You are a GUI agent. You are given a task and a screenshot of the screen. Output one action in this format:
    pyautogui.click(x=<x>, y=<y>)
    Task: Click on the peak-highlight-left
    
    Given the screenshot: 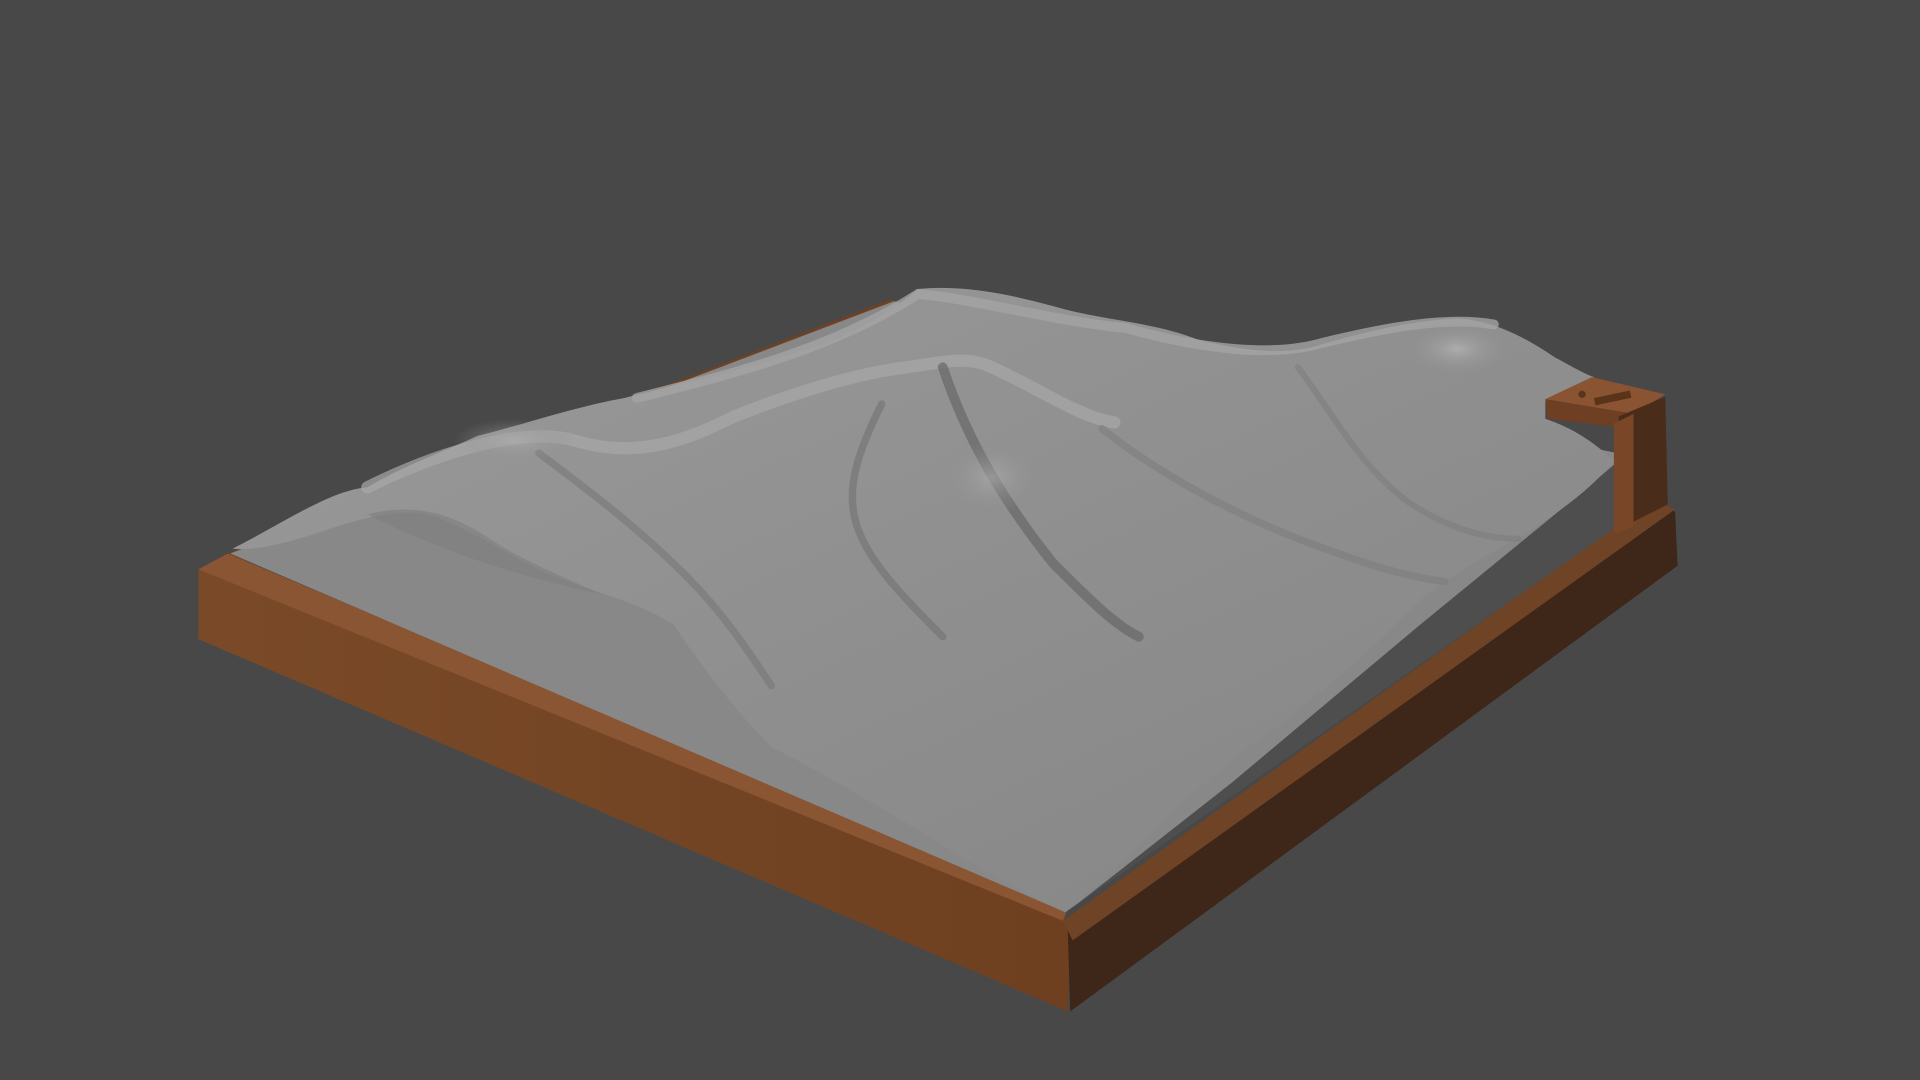 What is the action you would take?
    pyautogui.click(x=514, y=440)
    